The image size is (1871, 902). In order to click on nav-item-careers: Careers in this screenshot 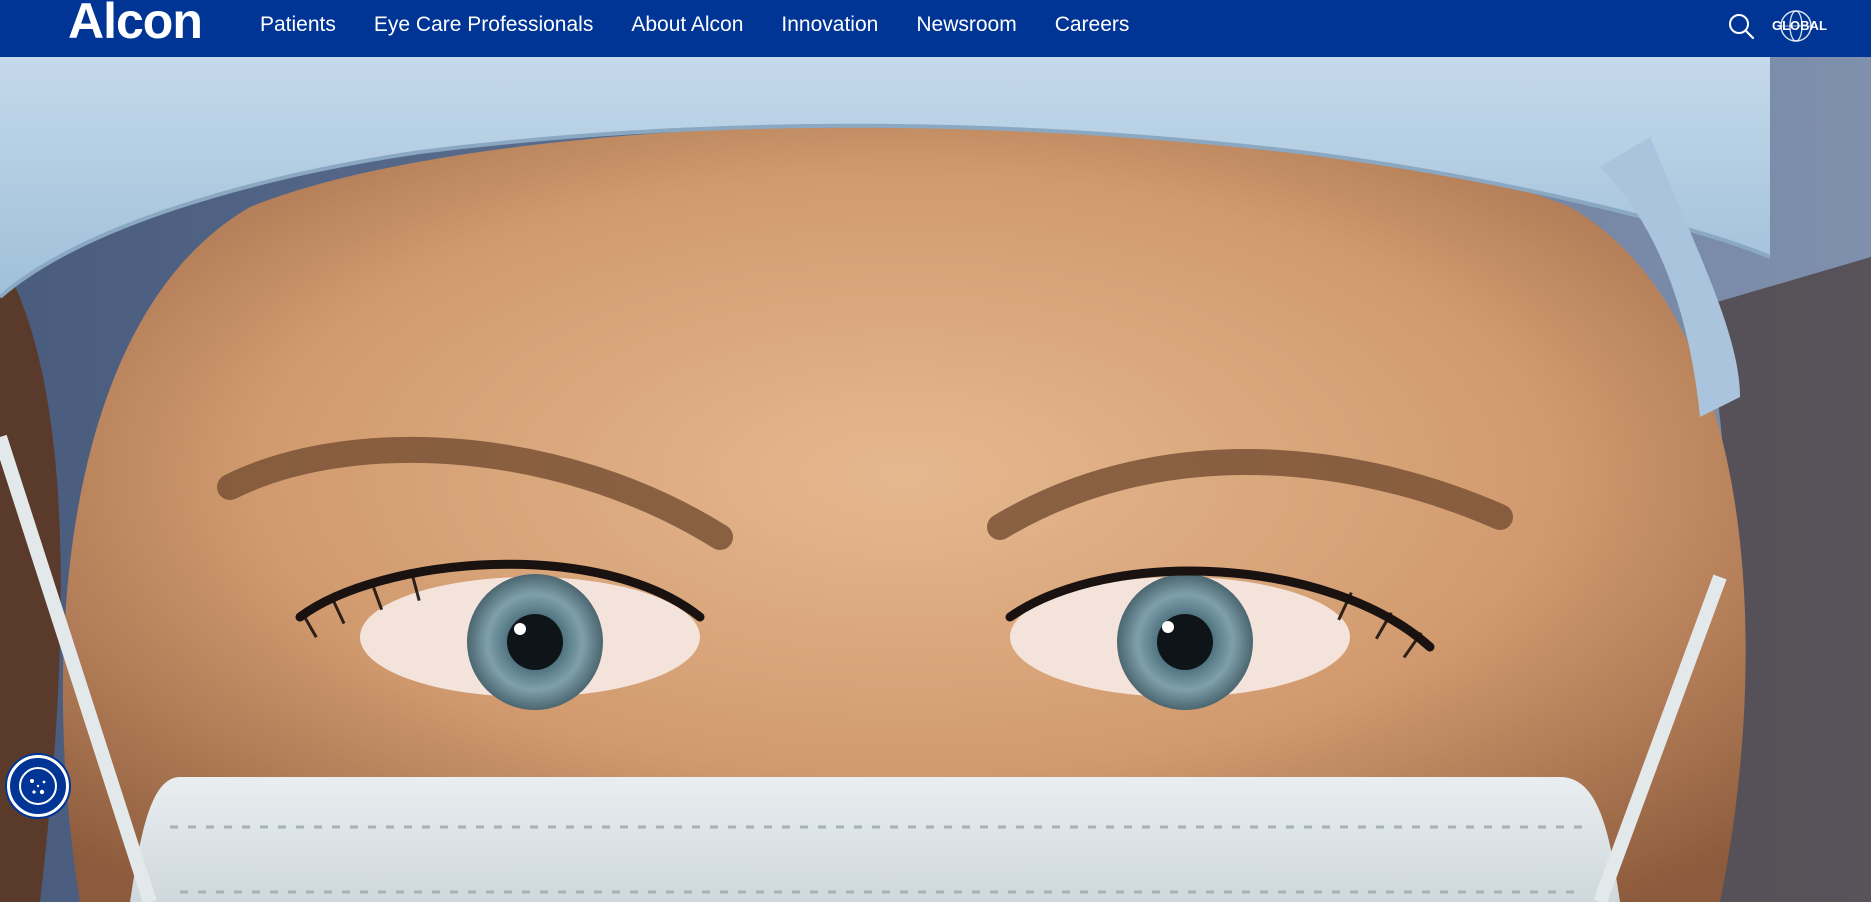, I will do `click(1092, 25)`.